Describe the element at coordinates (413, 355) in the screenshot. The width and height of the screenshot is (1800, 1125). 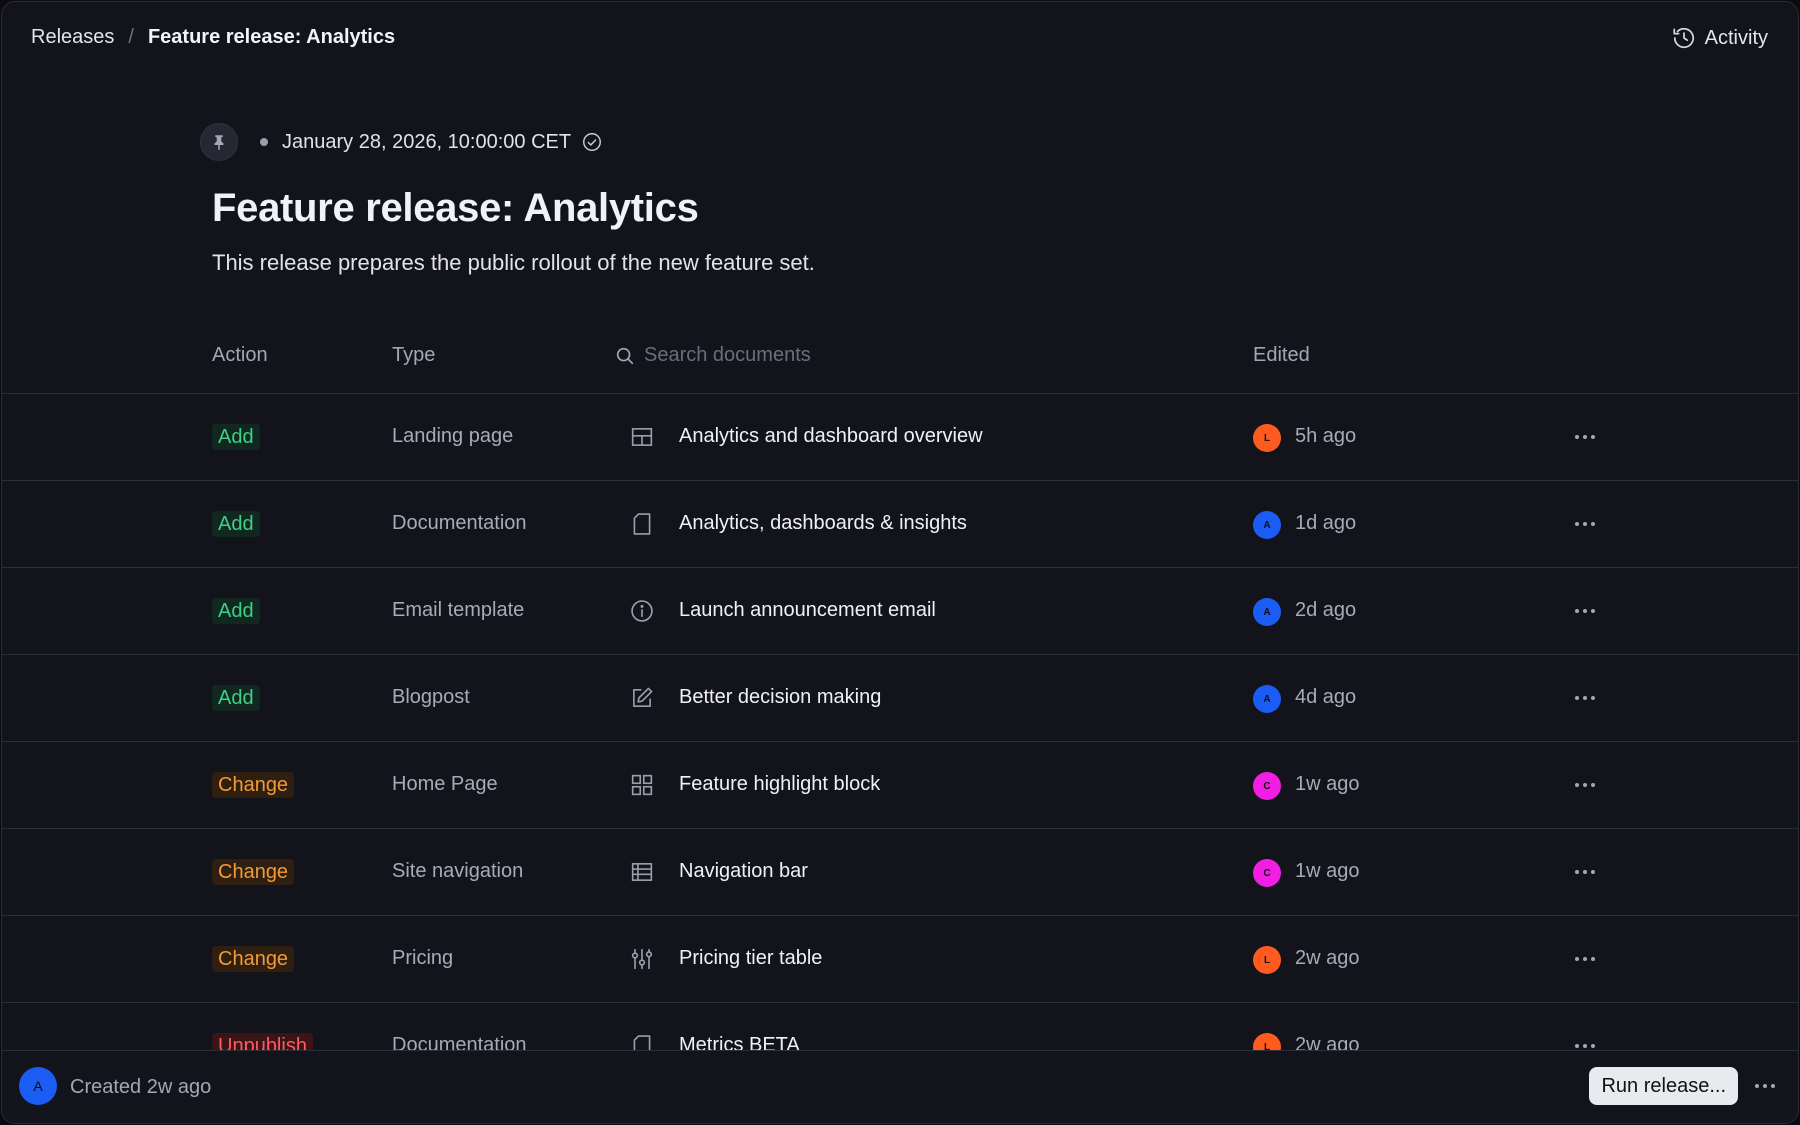
I see `column-header-type: Type` at that location.